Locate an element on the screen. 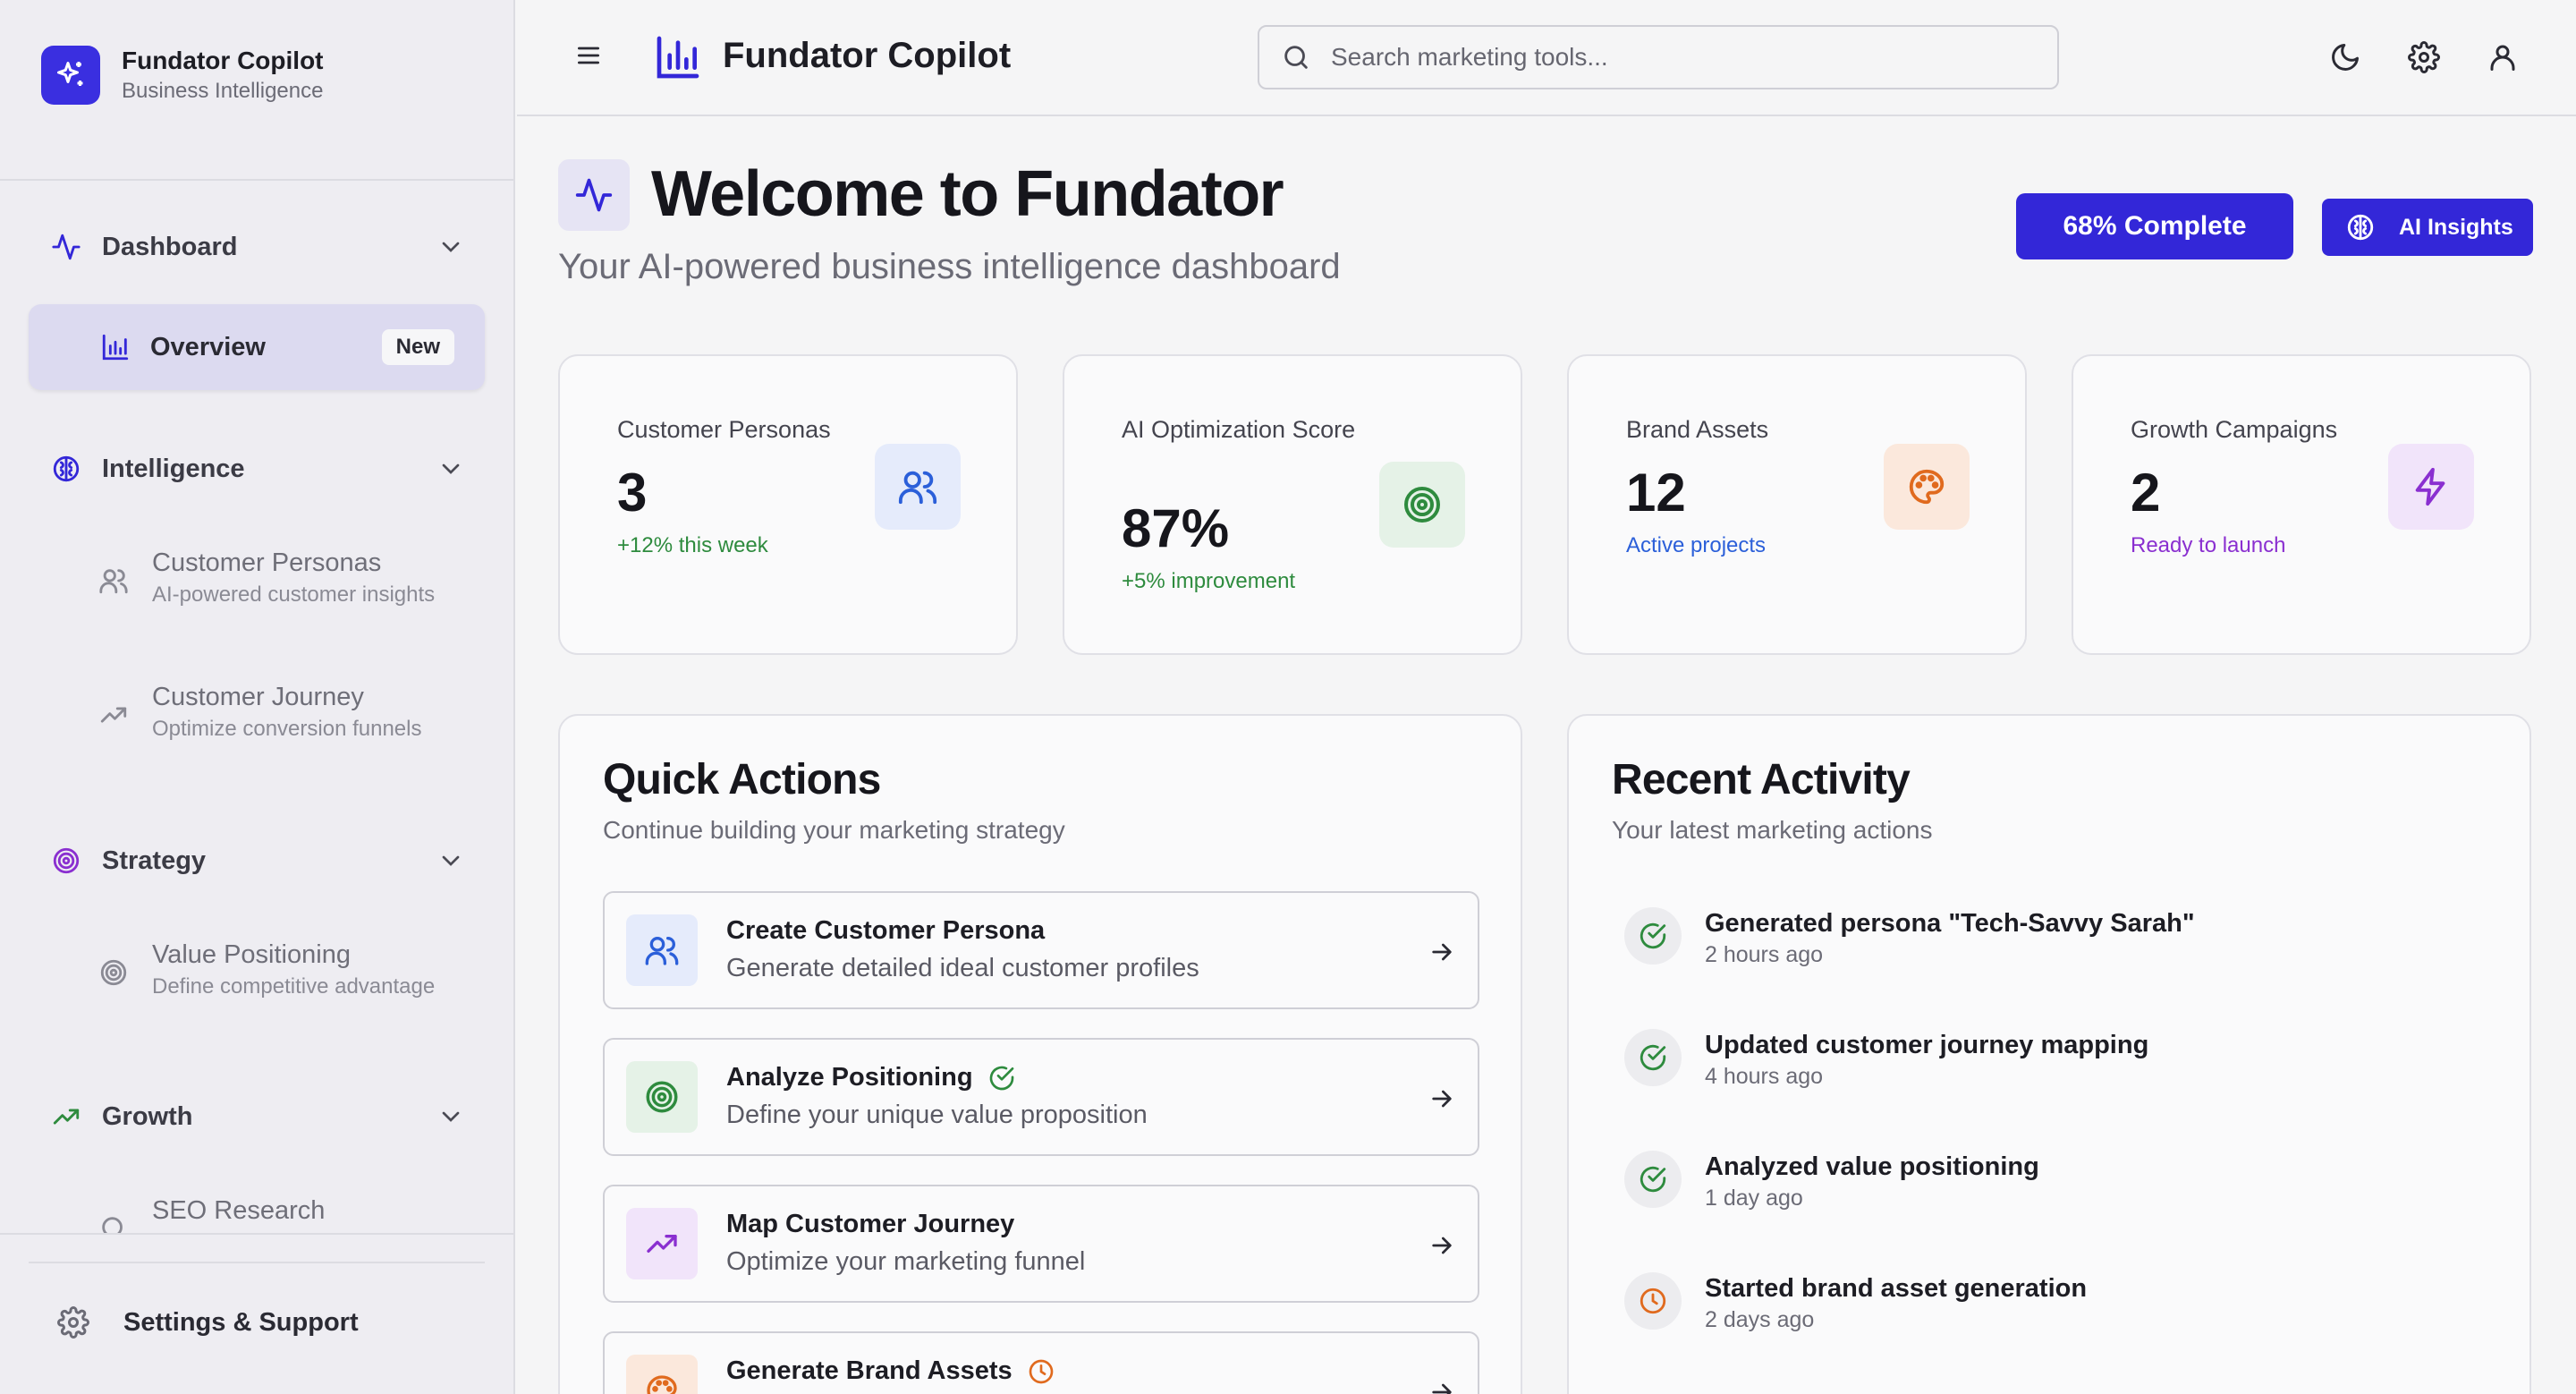  user-icon is located at coordinates (2503, 57).